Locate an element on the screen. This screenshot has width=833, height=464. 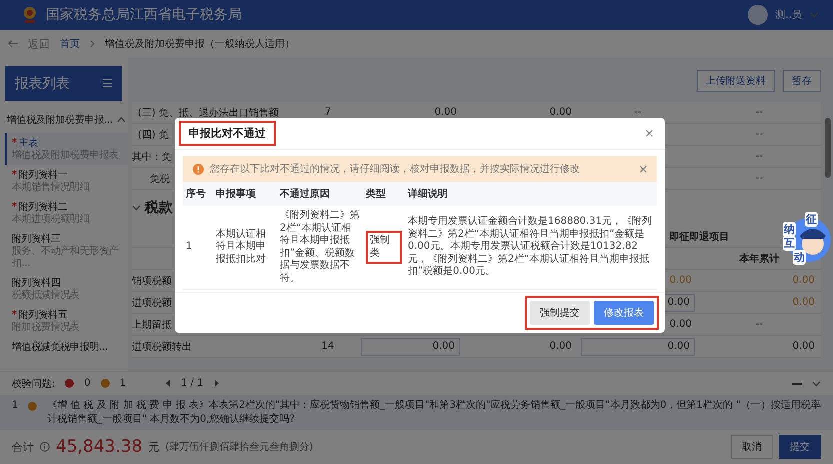
error-icon is located at coordinates (69, 383).